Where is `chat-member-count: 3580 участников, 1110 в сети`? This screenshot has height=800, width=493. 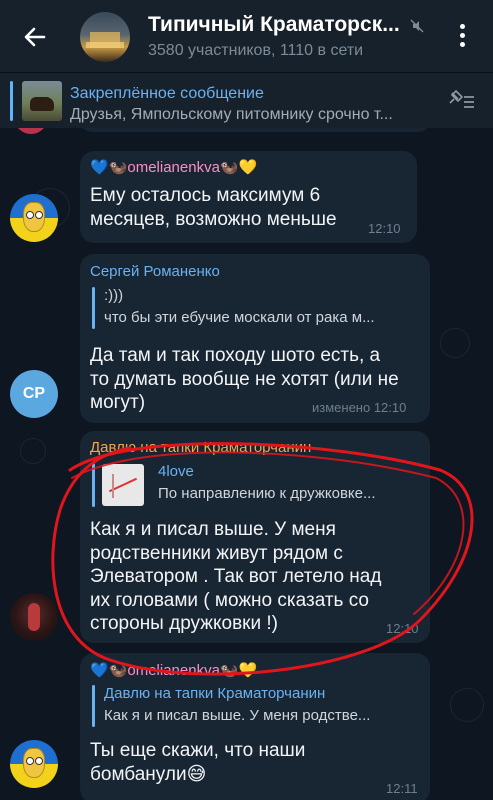 chat-member-count: 3580 участников, 1110 в сети is located at coordinates (256, 50).